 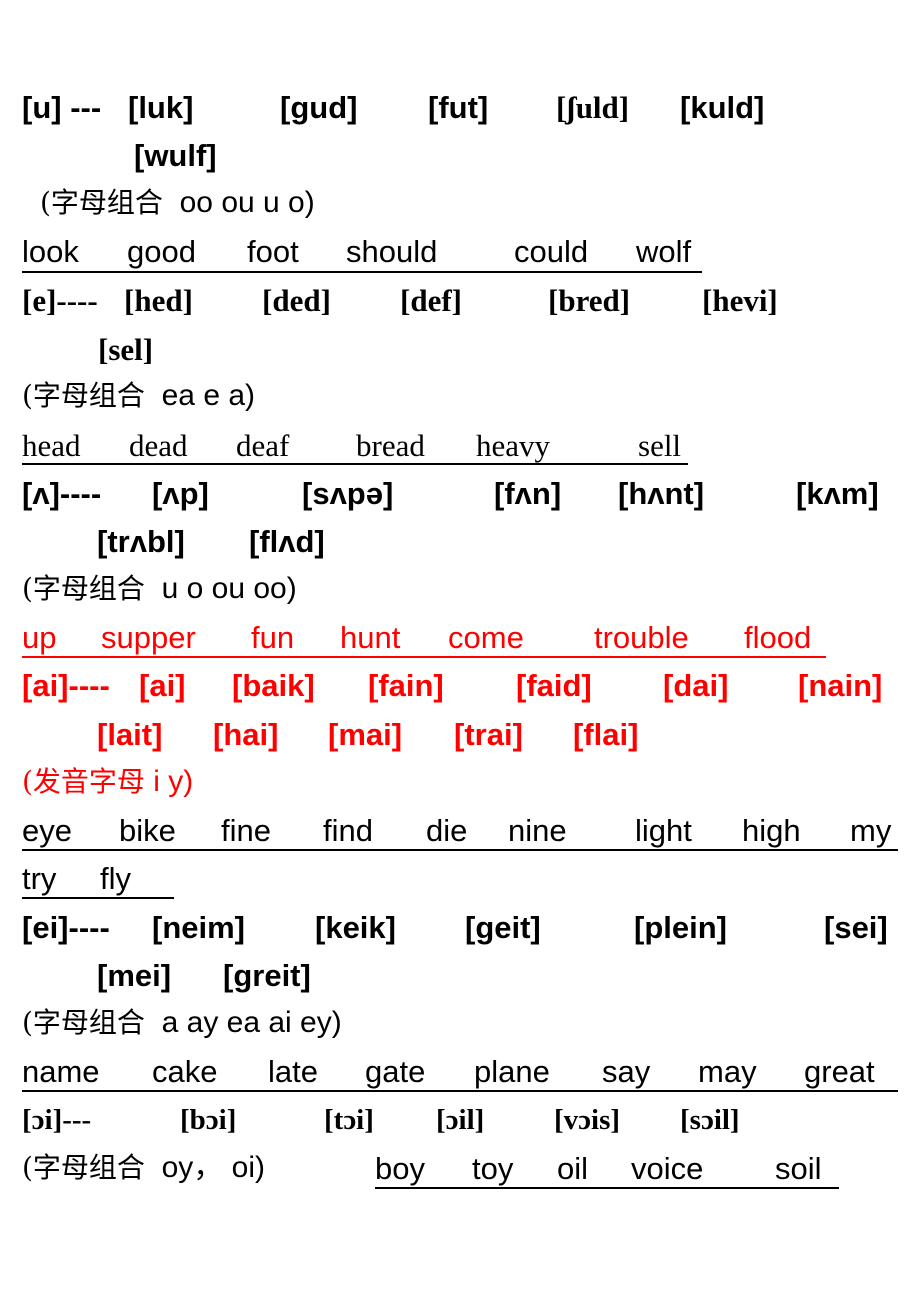 What do you see at coordinates (175, 155) in the screenshot?
I see `transcription-wulf: [wulf]` at bounding box center [175, 155].